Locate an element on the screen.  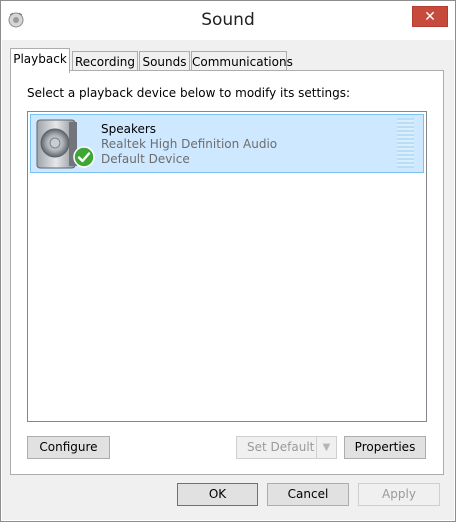
set-default-label: Set Default is located at coordinates (281, 447).